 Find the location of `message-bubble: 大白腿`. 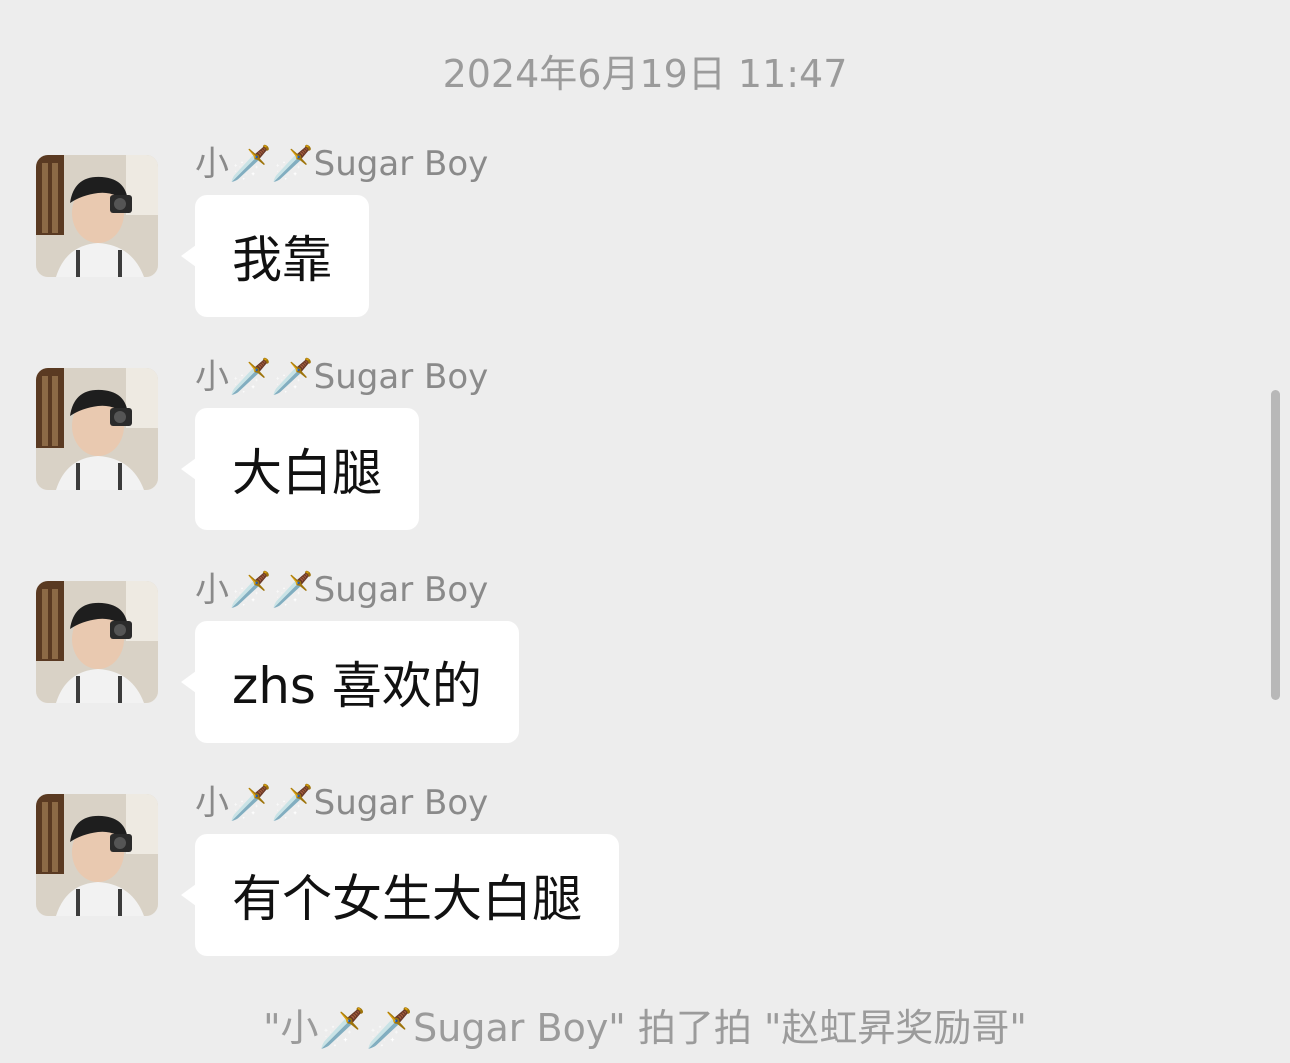

message-bubble: 大白腿 is located at coordinates (300, 469).